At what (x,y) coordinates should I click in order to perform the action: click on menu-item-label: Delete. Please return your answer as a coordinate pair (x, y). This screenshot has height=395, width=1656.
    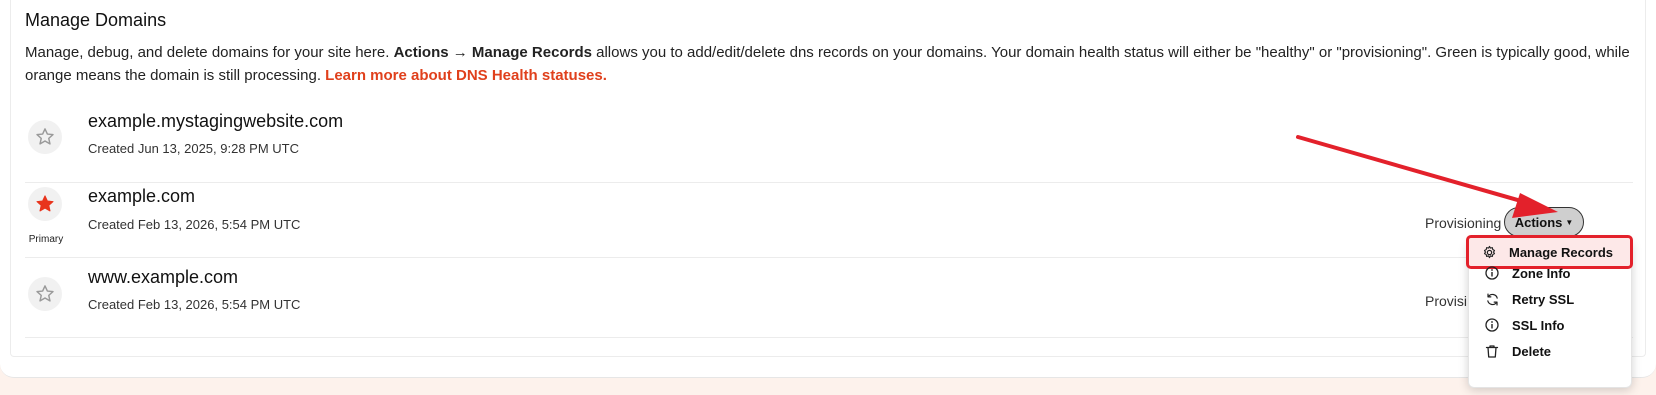
    Looking at the image, I should click on (1532, 351).